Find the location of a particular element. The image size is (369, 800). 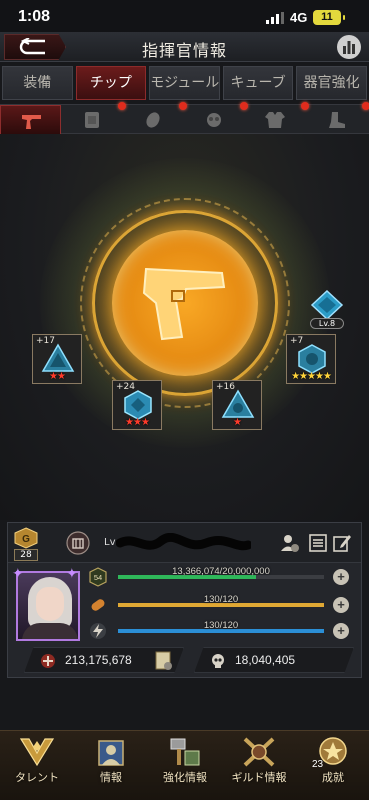

core-level-label: Lv.8 is located at coordinates (327, 323).